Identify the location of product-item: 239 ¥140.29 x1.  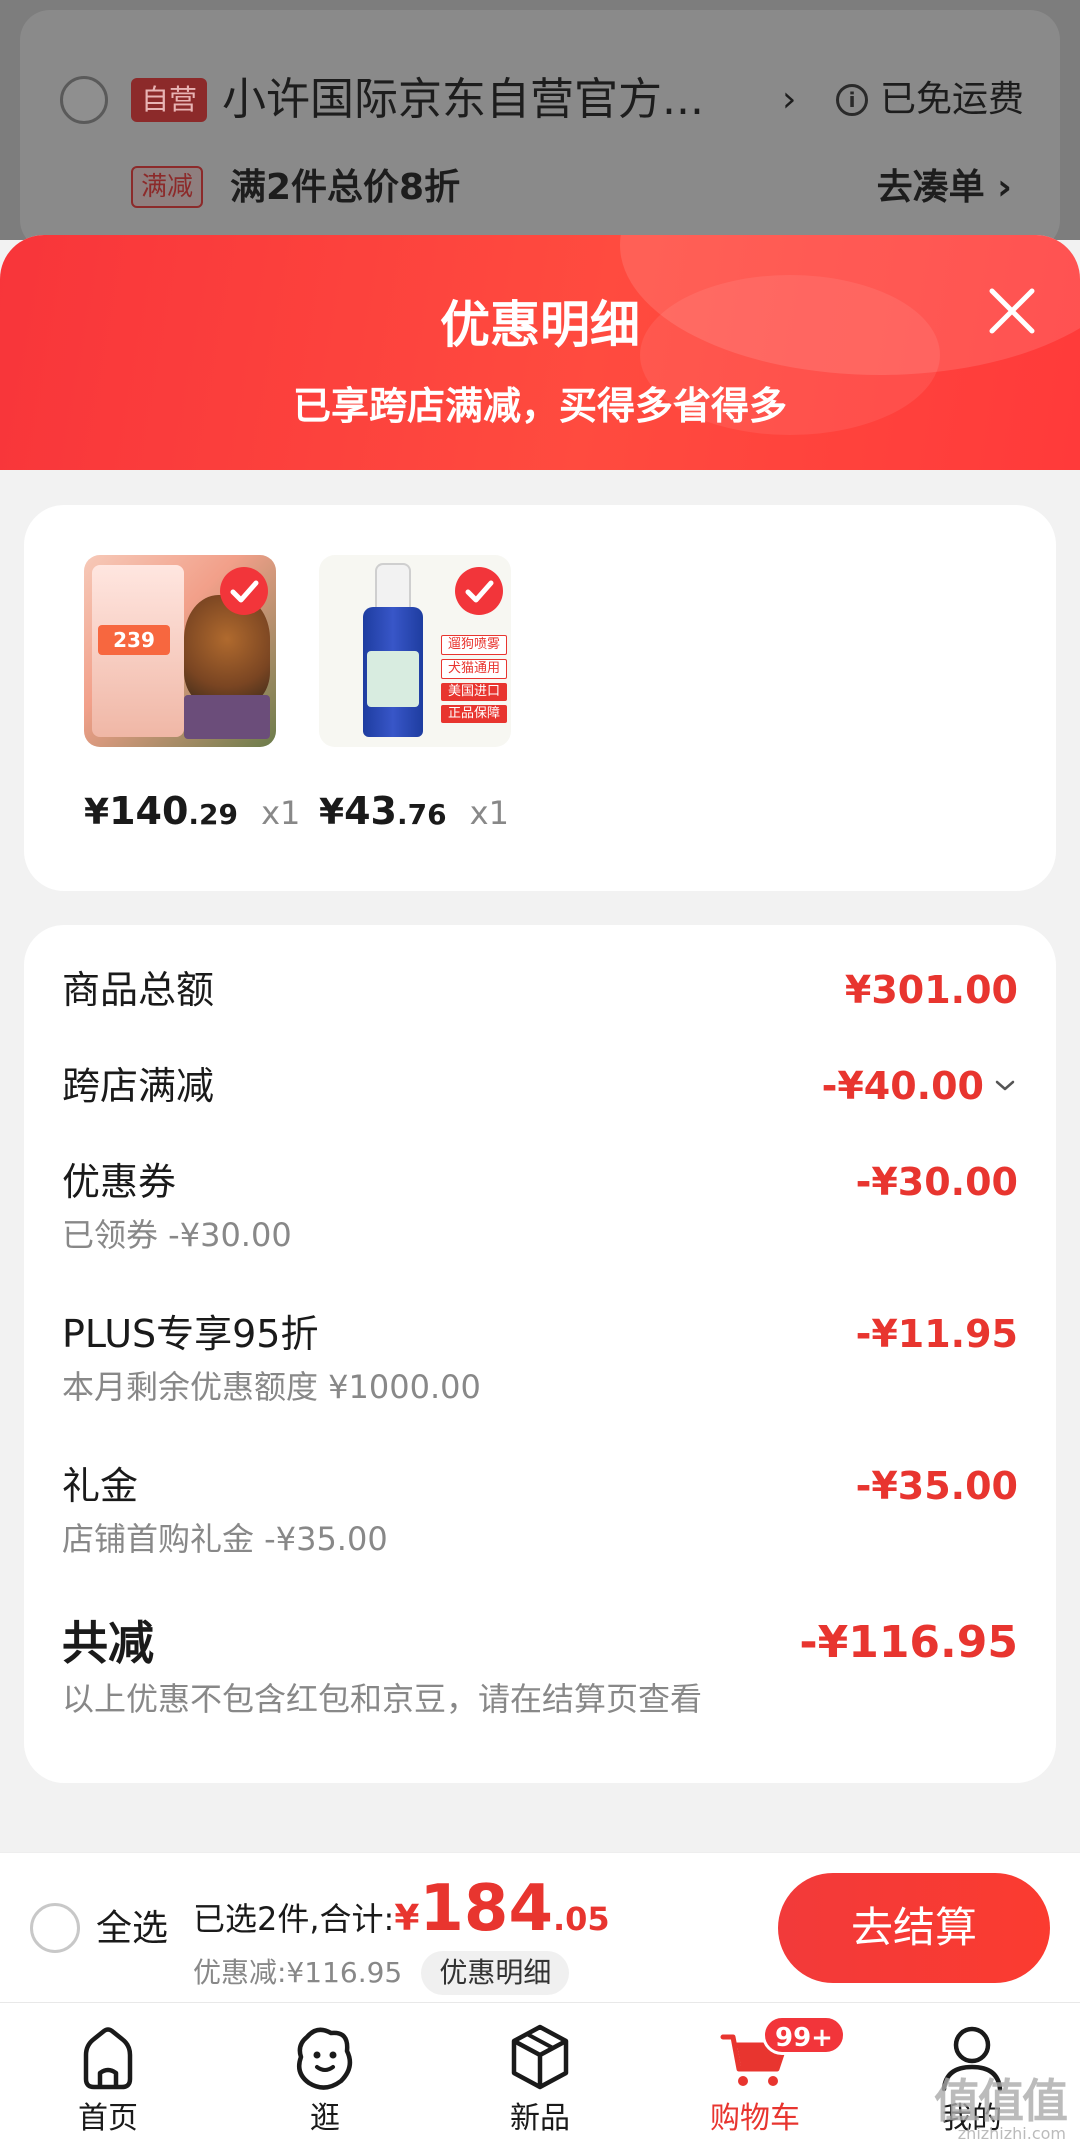
(192, 694).